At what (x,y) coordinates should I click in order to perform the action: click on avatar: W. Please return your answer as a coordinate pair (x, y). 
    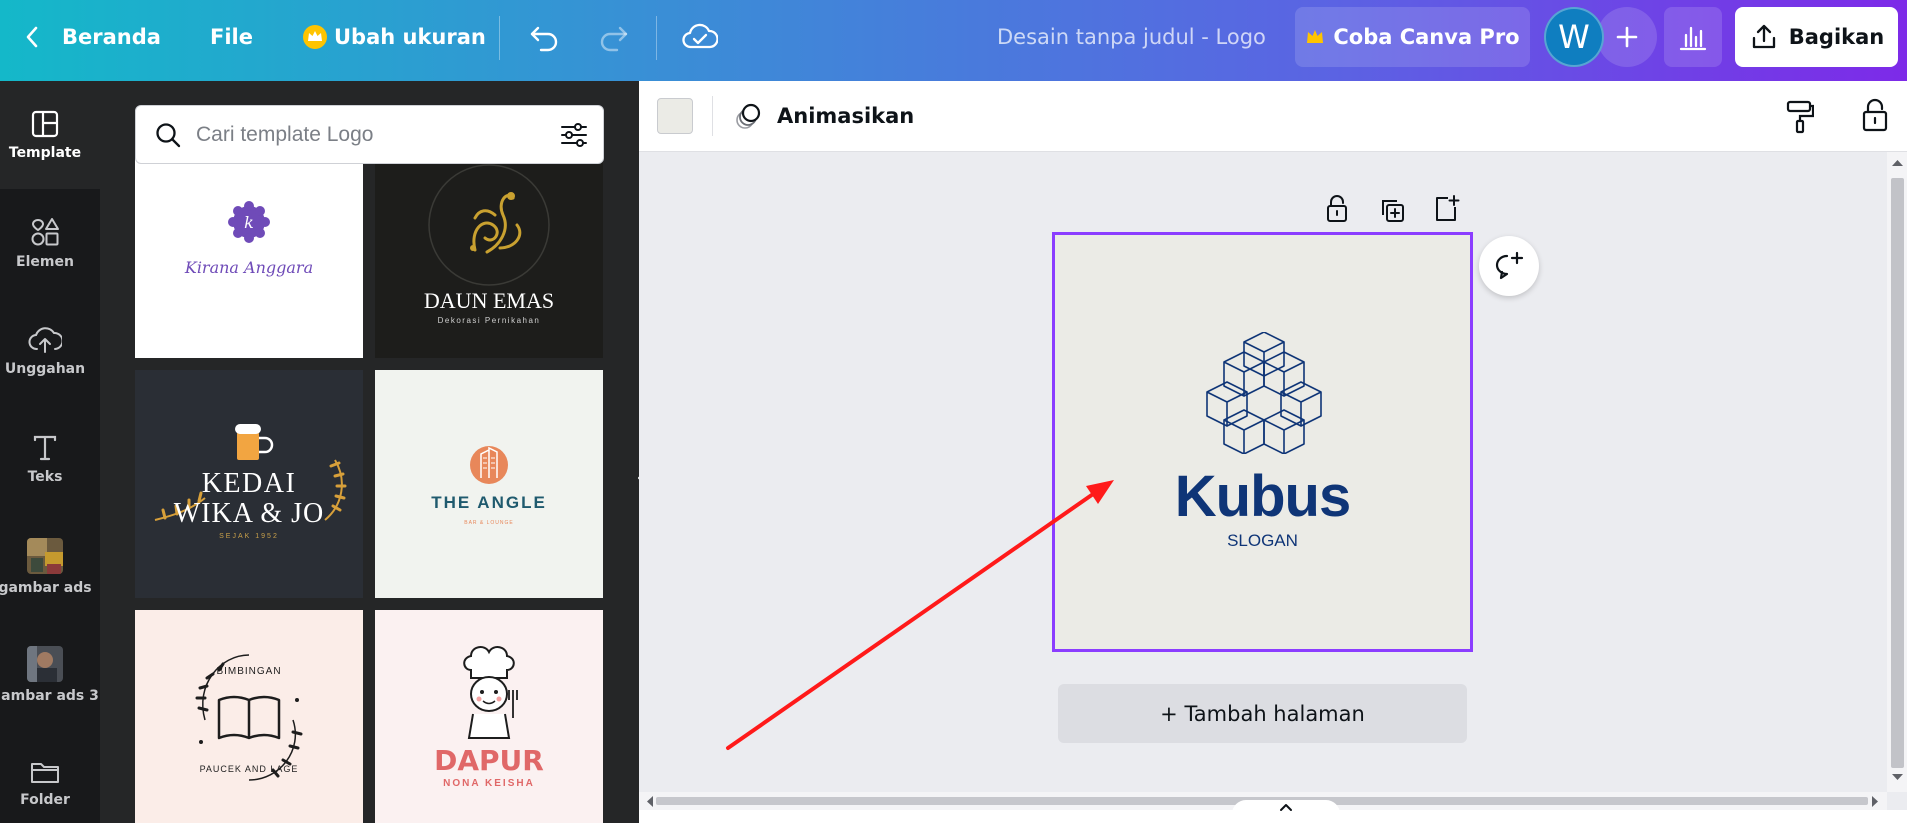
    Looking at the image, I should click on (1574, 37).